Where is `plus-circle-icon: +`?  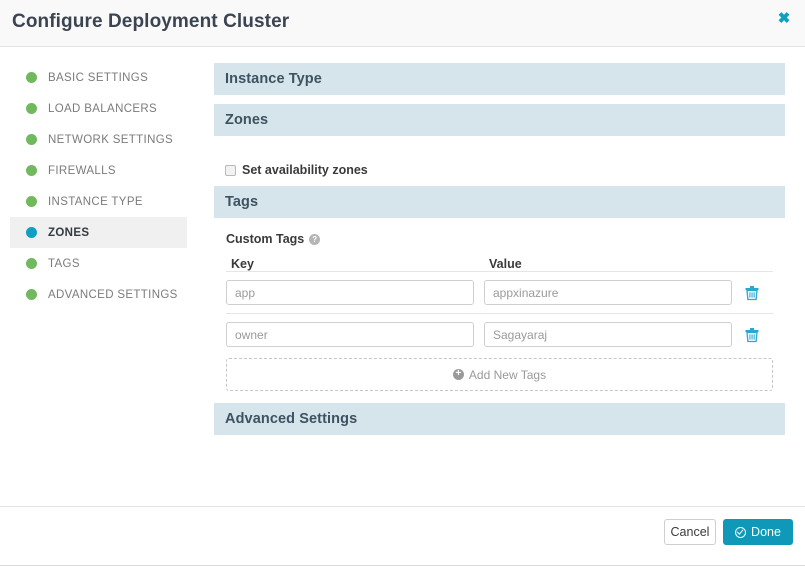
plus-circle-icon: + is located at coordinates (458, 374).